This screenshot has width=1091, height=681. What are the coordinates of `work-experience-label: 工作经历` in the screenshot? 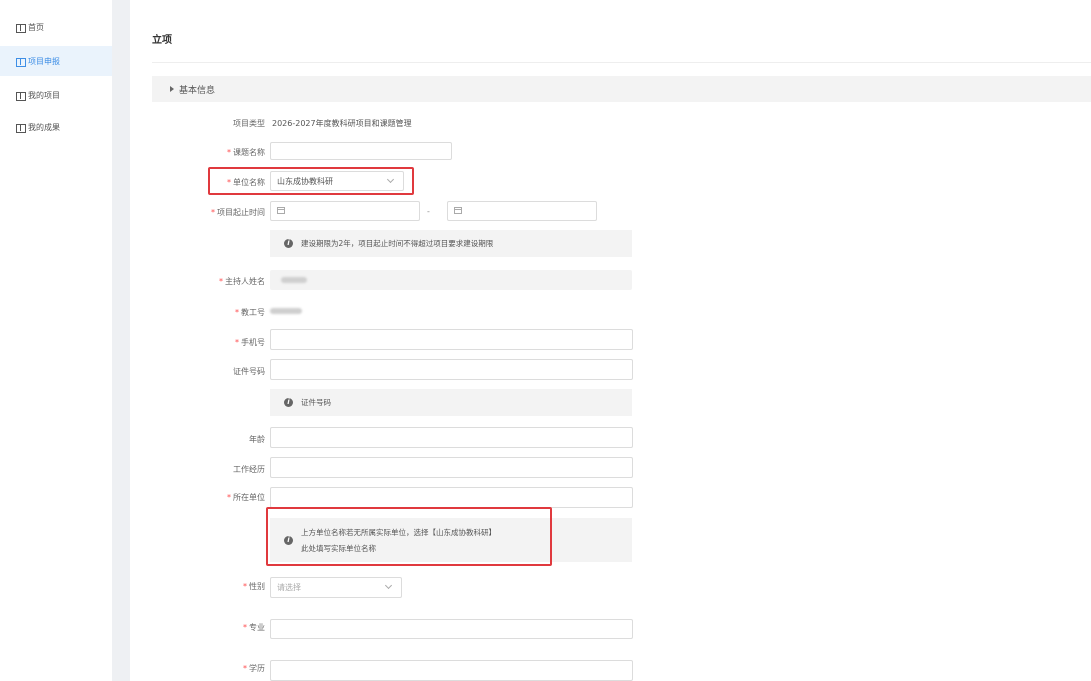 It's located at (249, 469).